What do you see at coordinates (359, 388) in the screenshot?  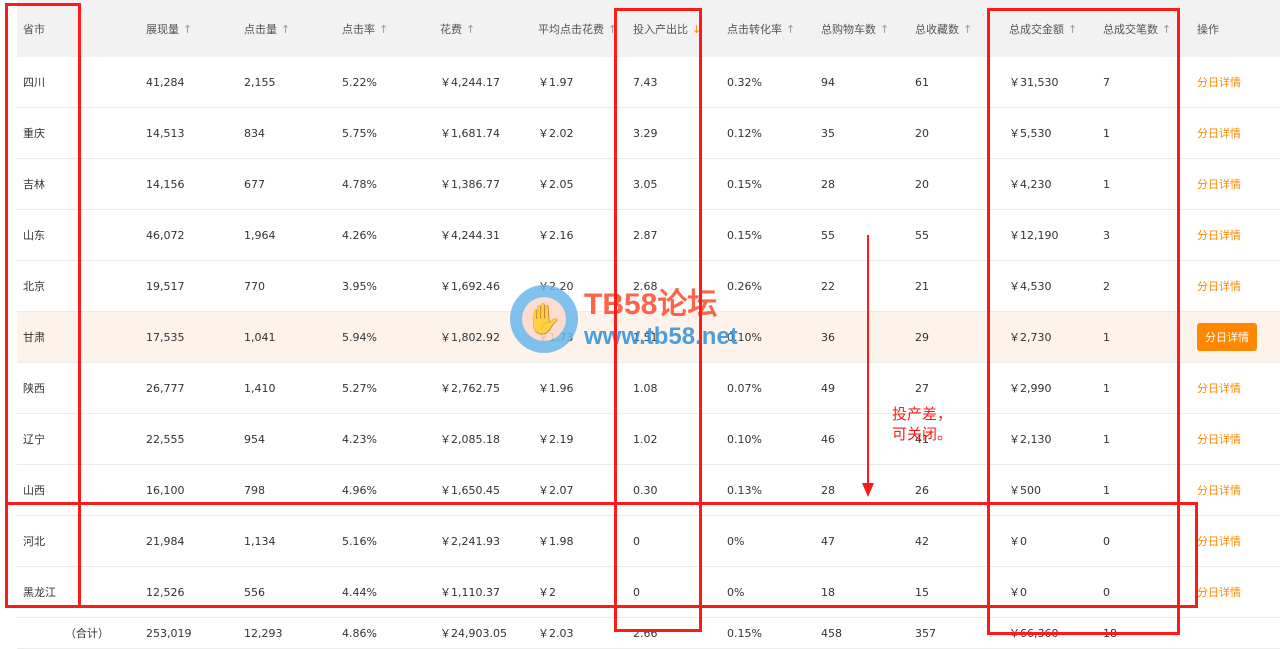 I see `cell-ctr: 5.27%` at bounding box center [359, 388].